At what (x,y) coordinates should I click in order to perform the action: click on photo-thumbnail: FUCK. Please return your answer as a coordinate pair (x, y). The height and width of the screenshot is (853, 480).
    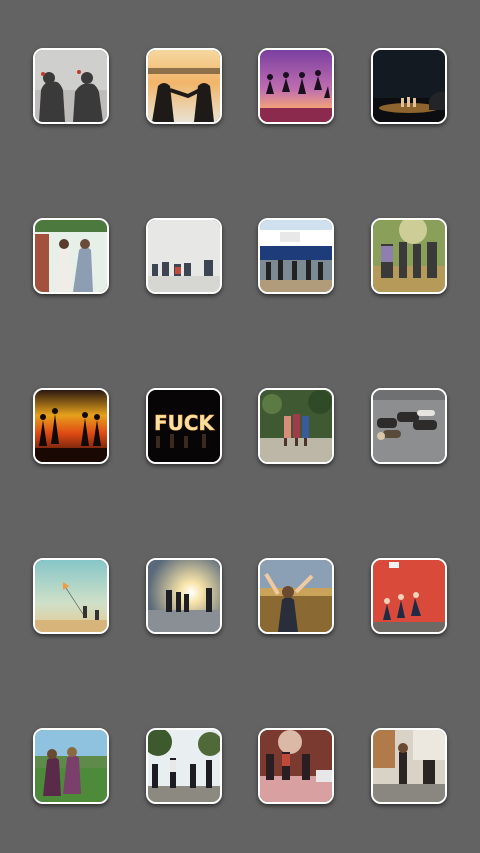
    Looking at the image, I should click on (184, 426).